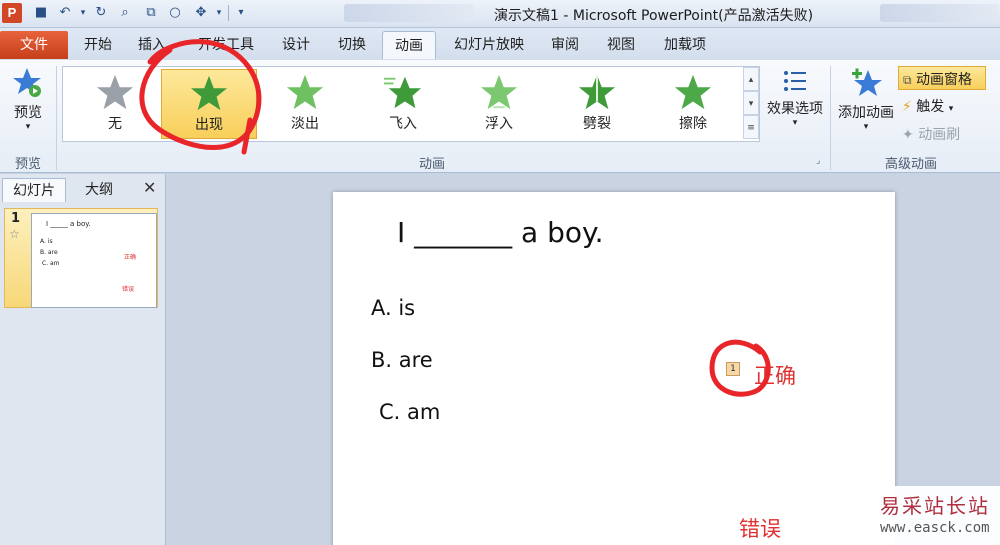 The image size is (1000, 545). Describe the element at coordinates (151, 13) in the screenshot. I see `copy-icon: ⧉` at that location.